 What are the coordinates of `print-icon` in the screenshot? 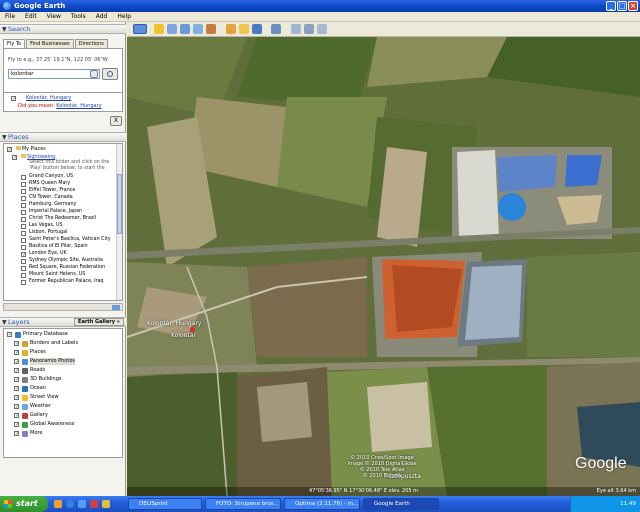 It's located at (309, 29).